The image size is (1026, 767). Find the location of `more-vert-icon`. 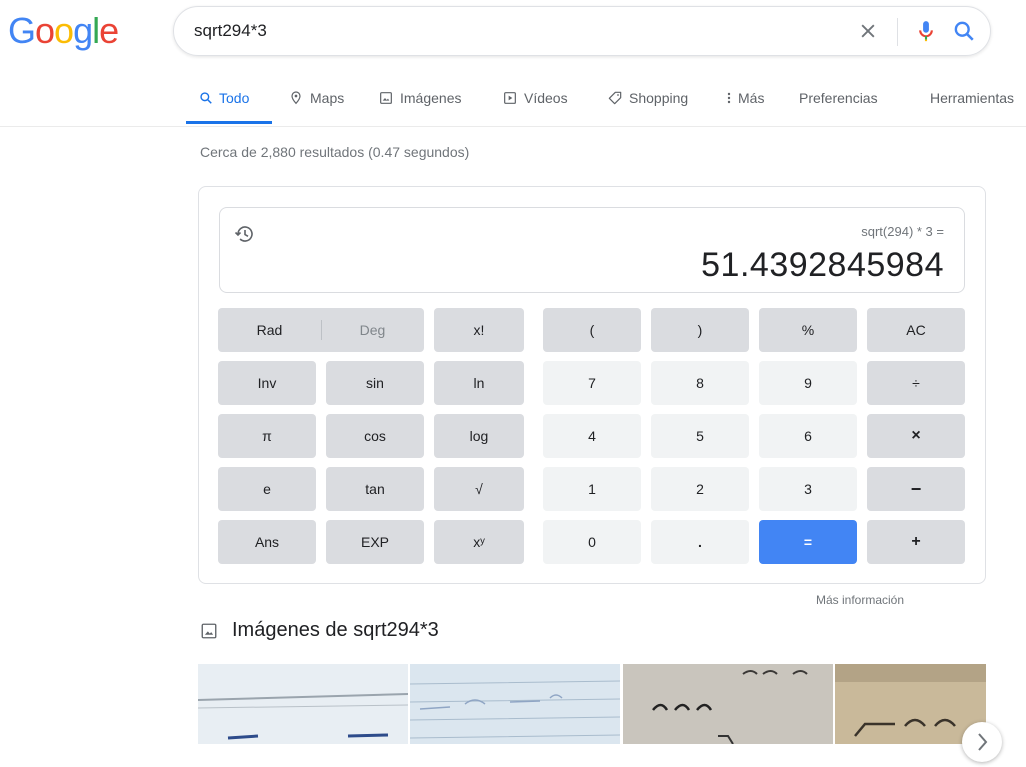

more-vert-icon is located at coordinates (729, 98).